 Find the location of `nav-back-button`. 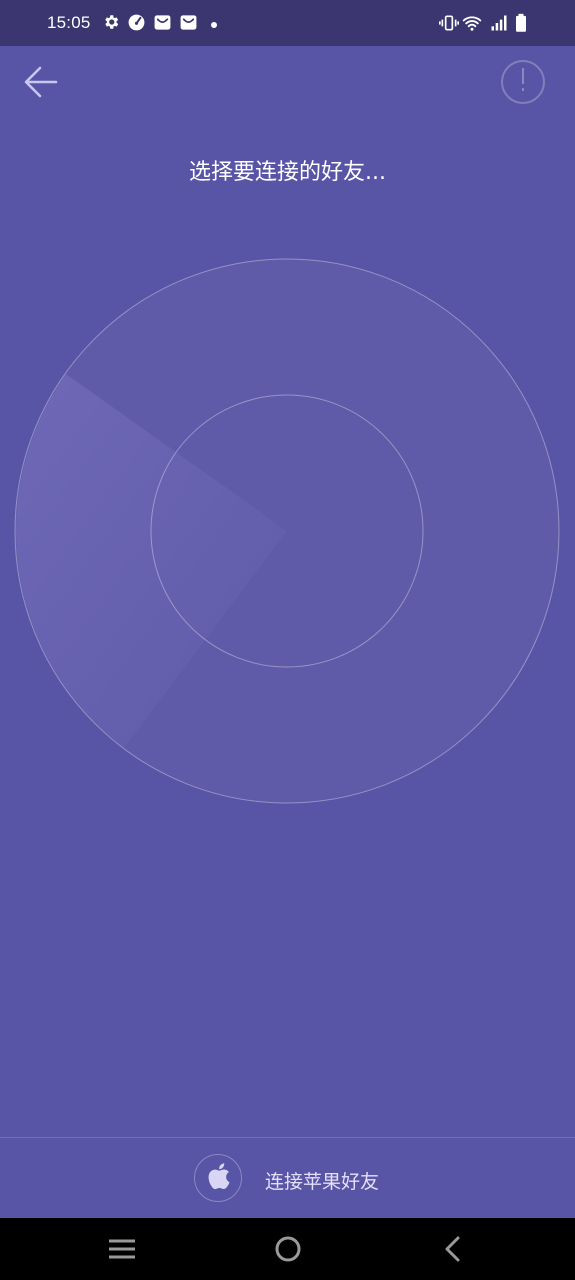

nav-back-button is located at coordinates (453, 1249).